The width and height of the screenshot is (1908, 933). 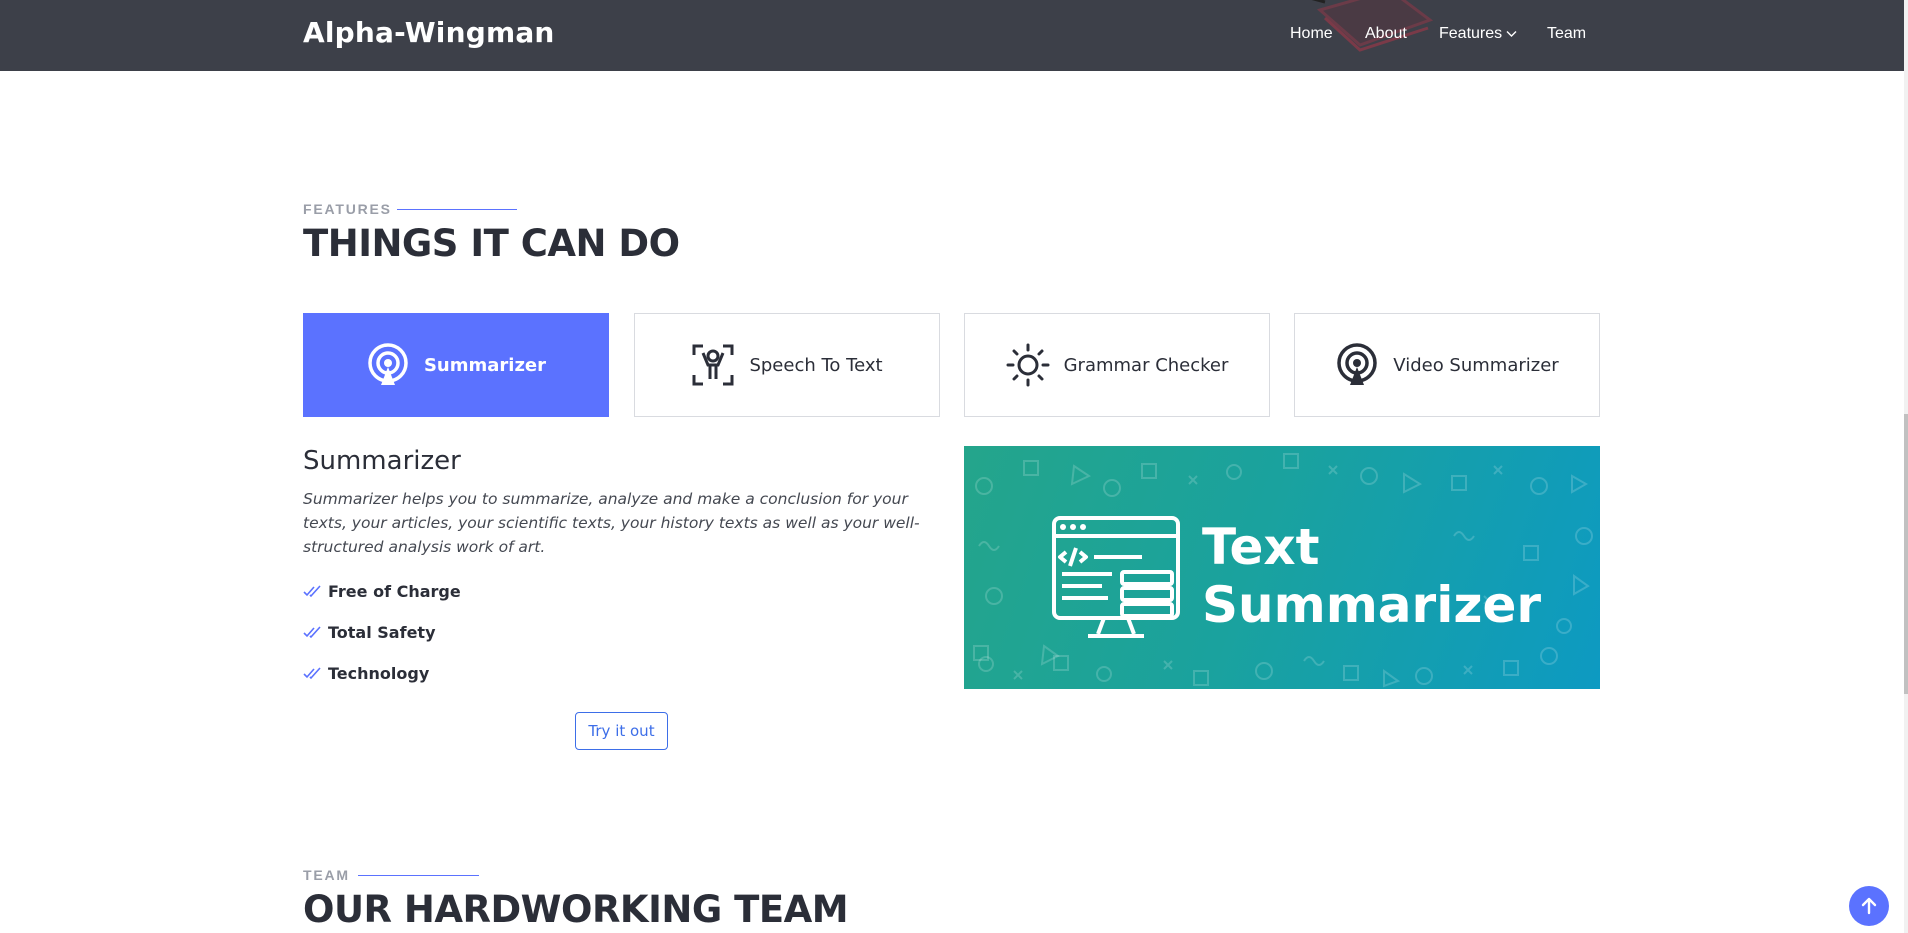 What do you see at coordinates (1146, 365) in the screenshot?
I see `tab-grammar-checker-label: Grammar Checker` at bounding box center [1146, 365].